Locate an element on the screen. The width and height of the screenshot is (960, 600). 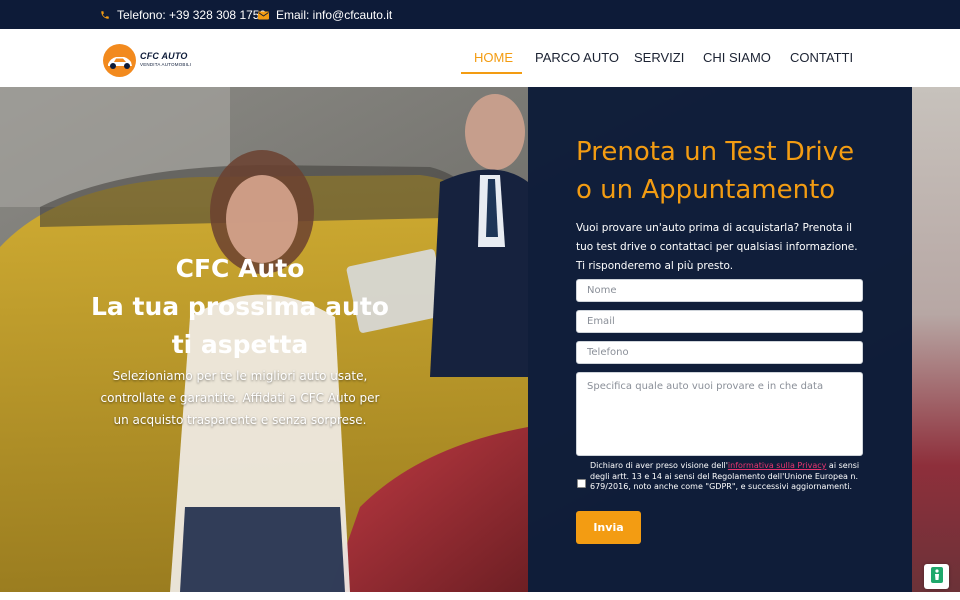
logo-name: CFC AUTO is located at coordinates (164, 56).